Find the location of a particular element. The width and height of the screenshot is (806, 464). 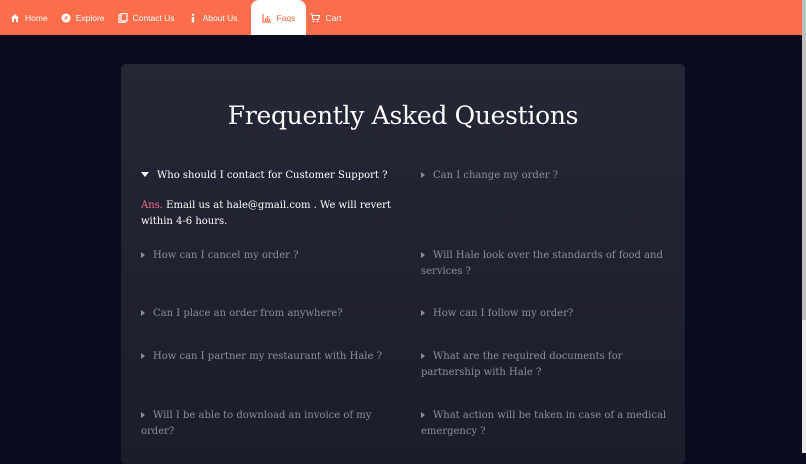

faq-question-text: Can I change my order ? is located at coordinates (496, 175).